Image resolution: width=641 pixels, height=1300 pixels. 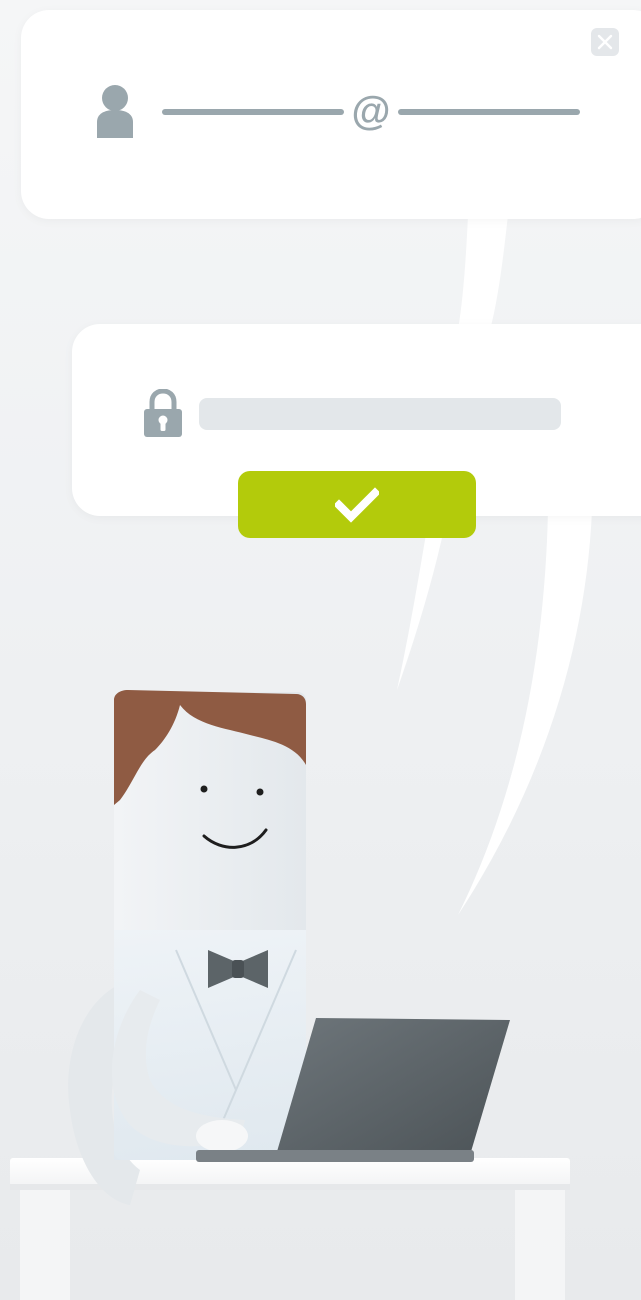 I want to click on close-button, so click(x=605, y=42).